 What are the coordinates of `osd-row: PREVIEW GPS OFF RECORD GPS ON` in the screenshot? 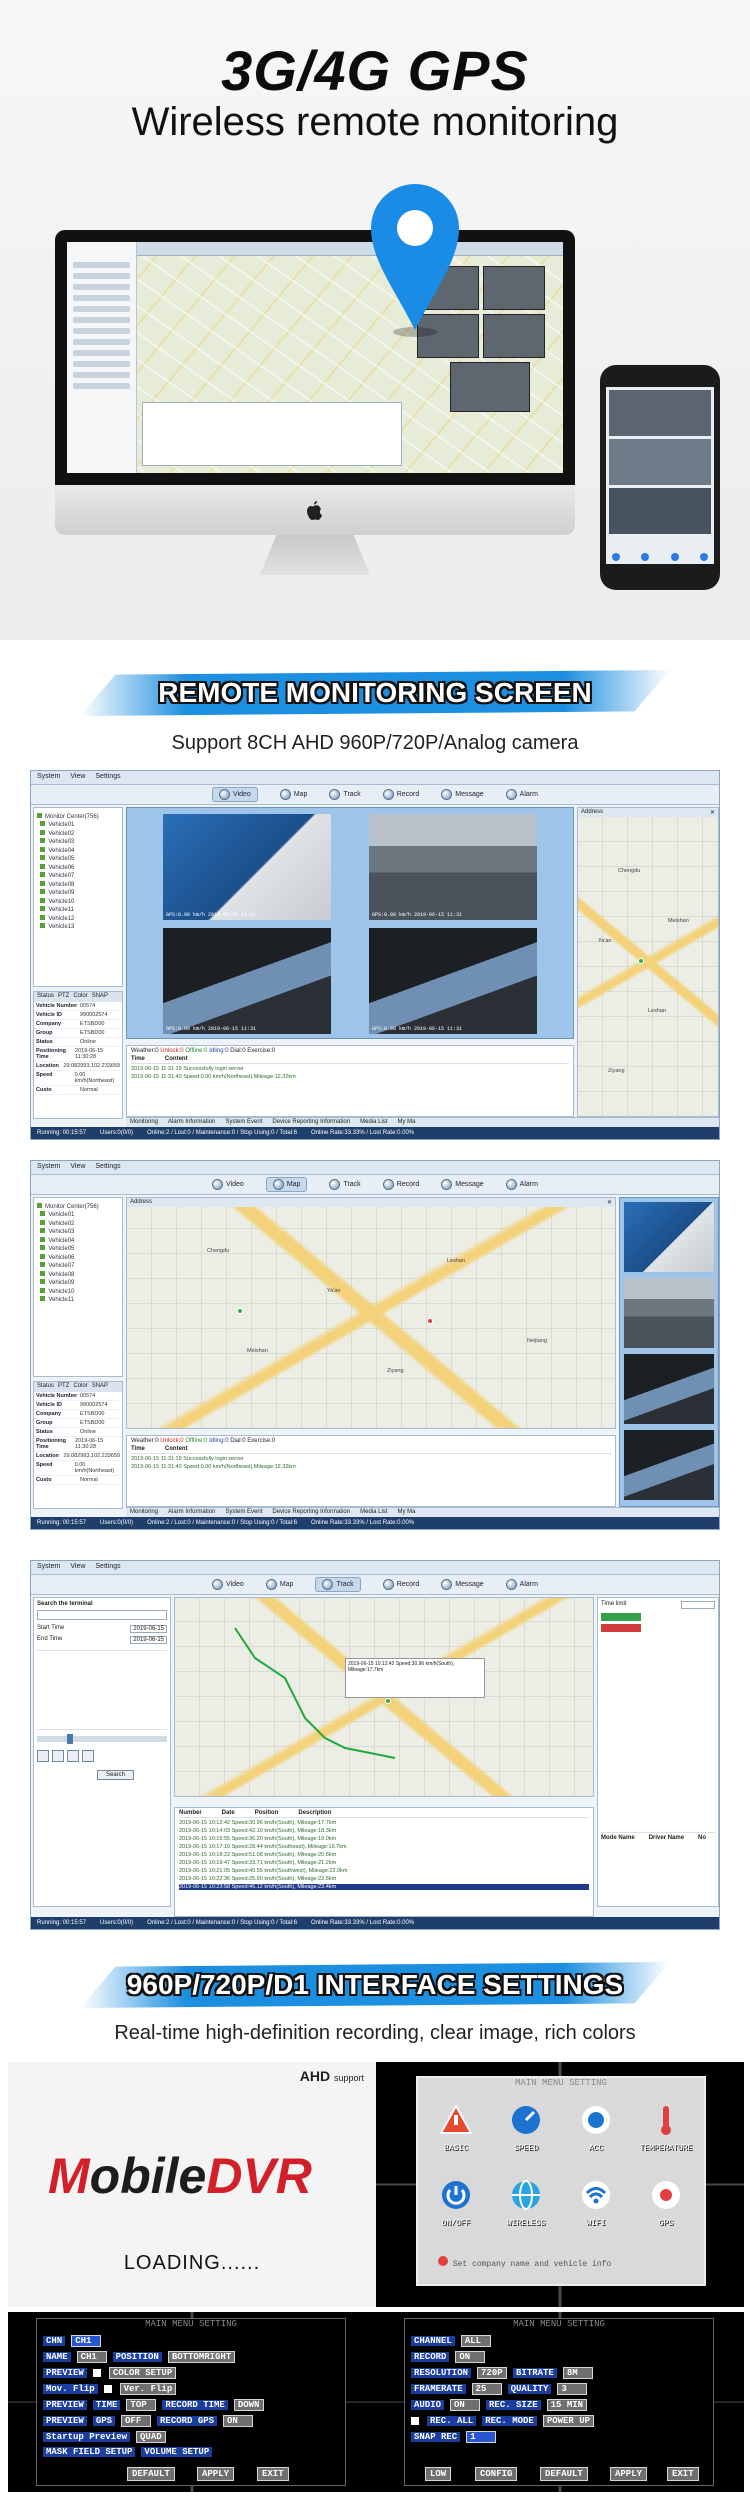 It's located at (148, 2421).